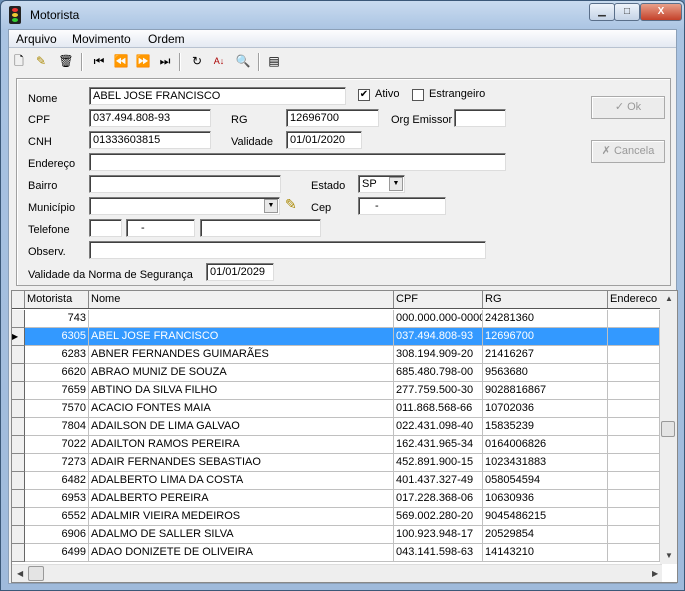  I want to click on cell-cpf: 685.480.798-00, so click(438, 373).